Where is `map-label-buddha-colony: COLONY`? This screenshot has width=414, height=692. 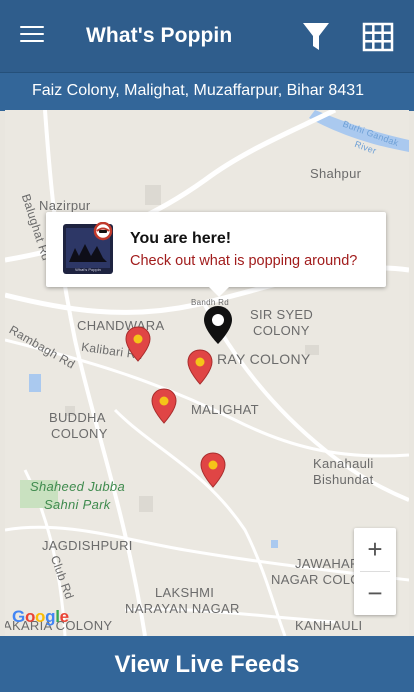 map-label-buddha-colony: COLONY is located at coordinates (79, 433).